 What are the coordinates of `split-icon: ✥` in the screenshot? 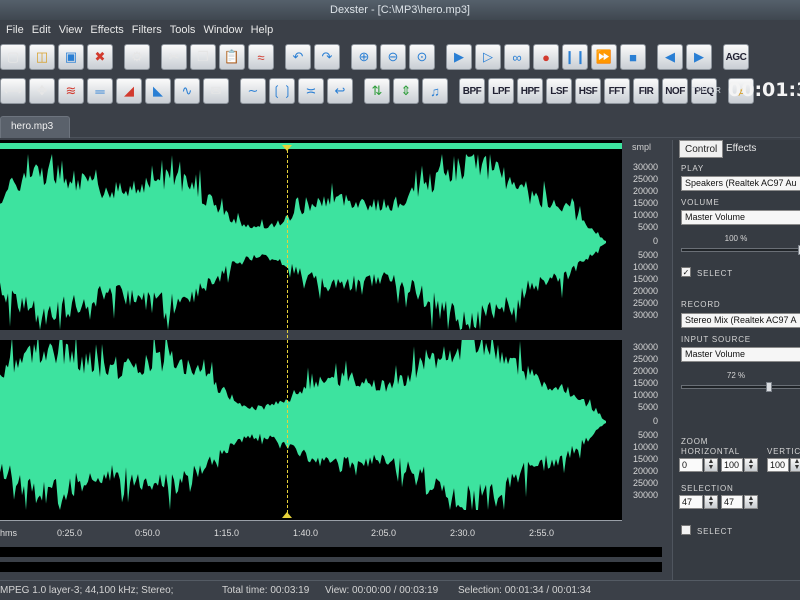 It's located at (42, 91).